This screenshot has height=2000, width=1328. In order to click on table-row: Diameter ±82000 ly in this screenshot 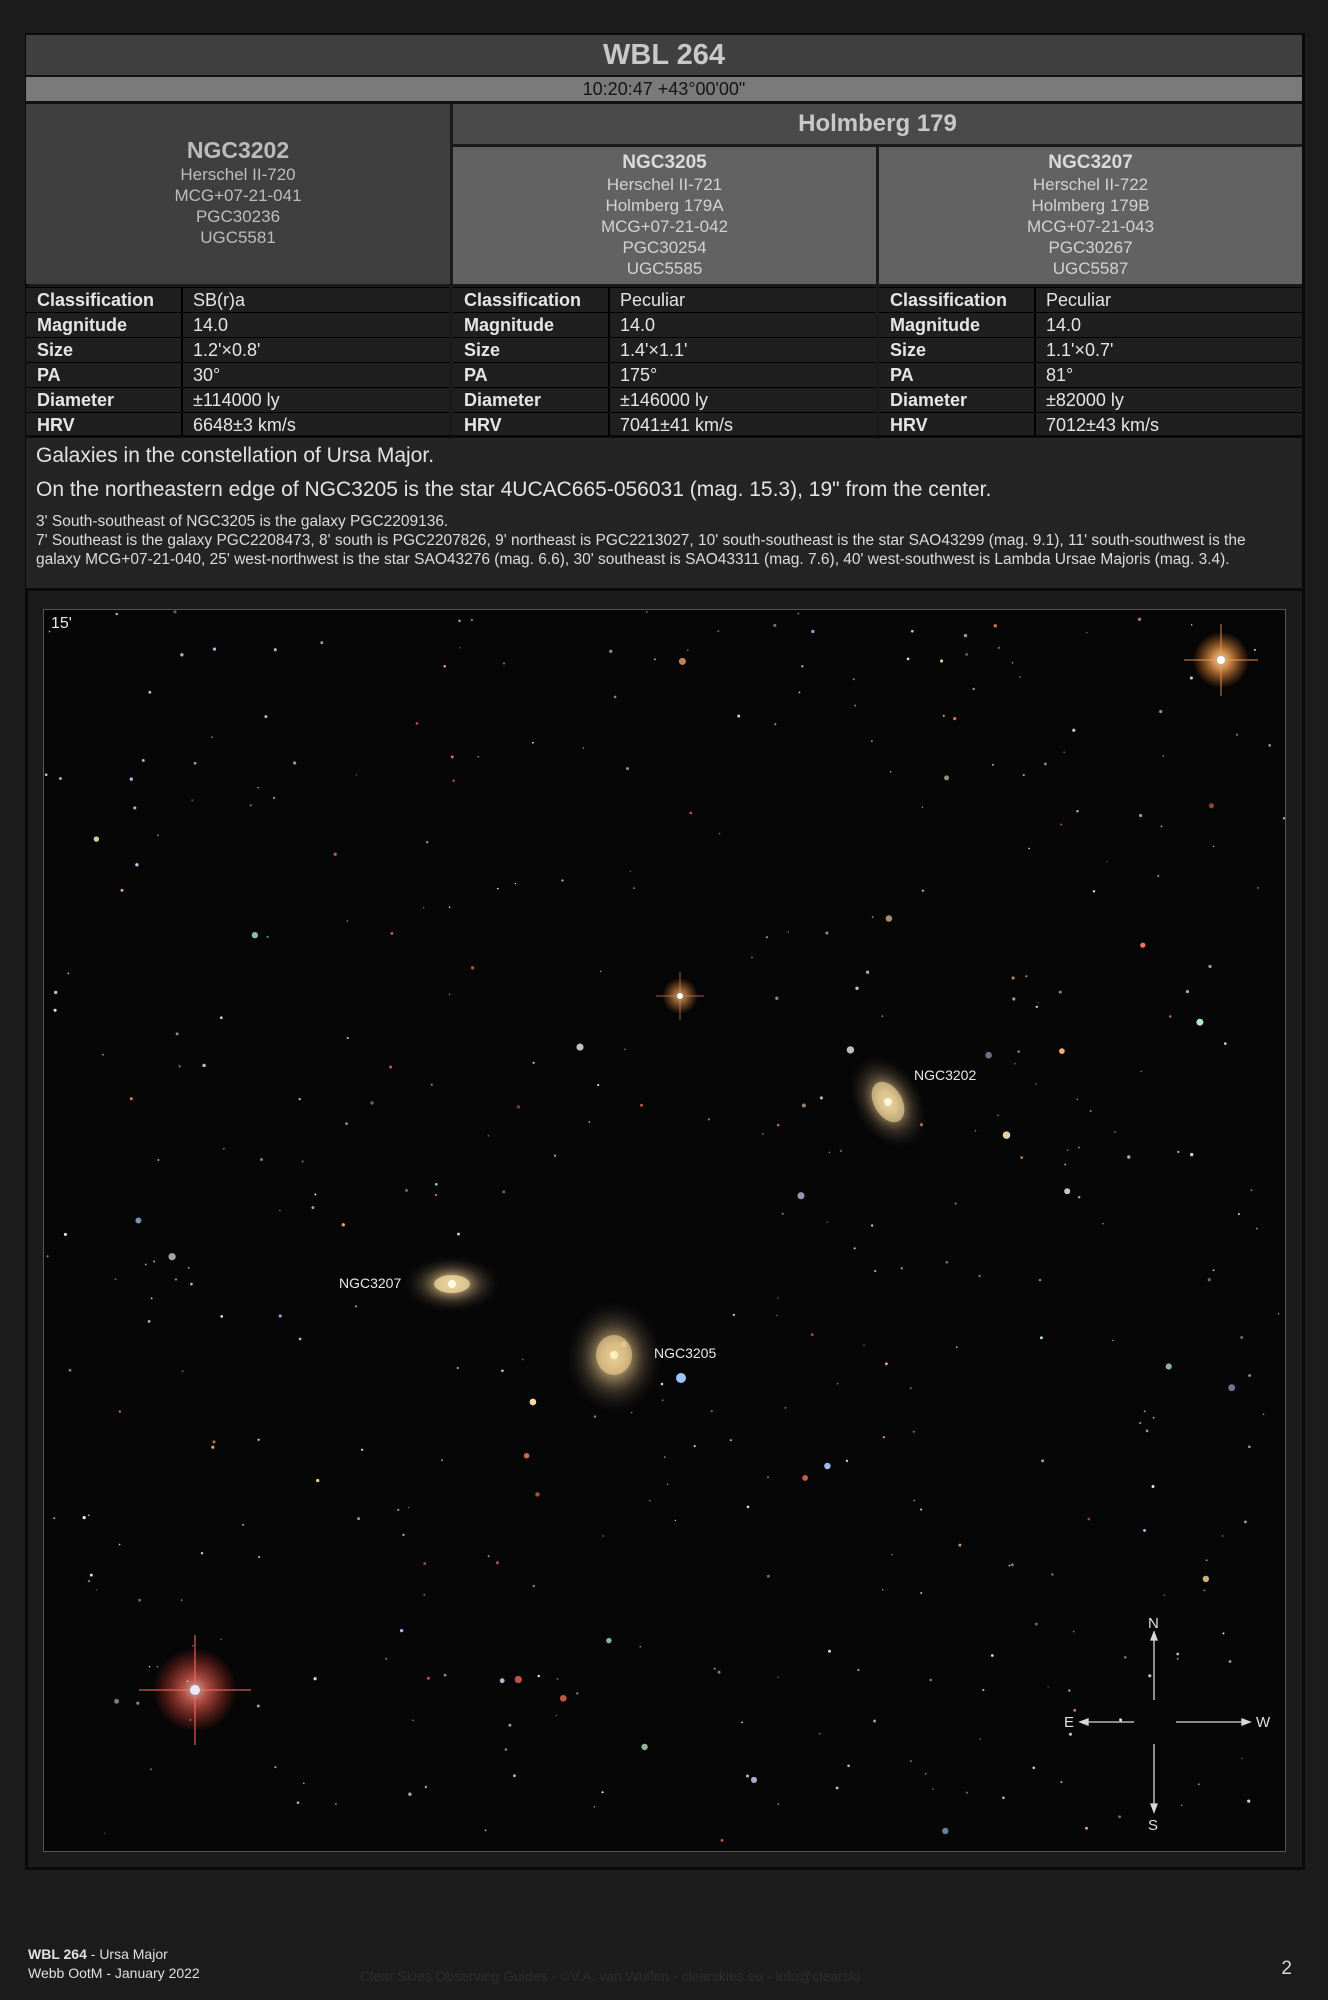, I will do `click(1090, 400)`.